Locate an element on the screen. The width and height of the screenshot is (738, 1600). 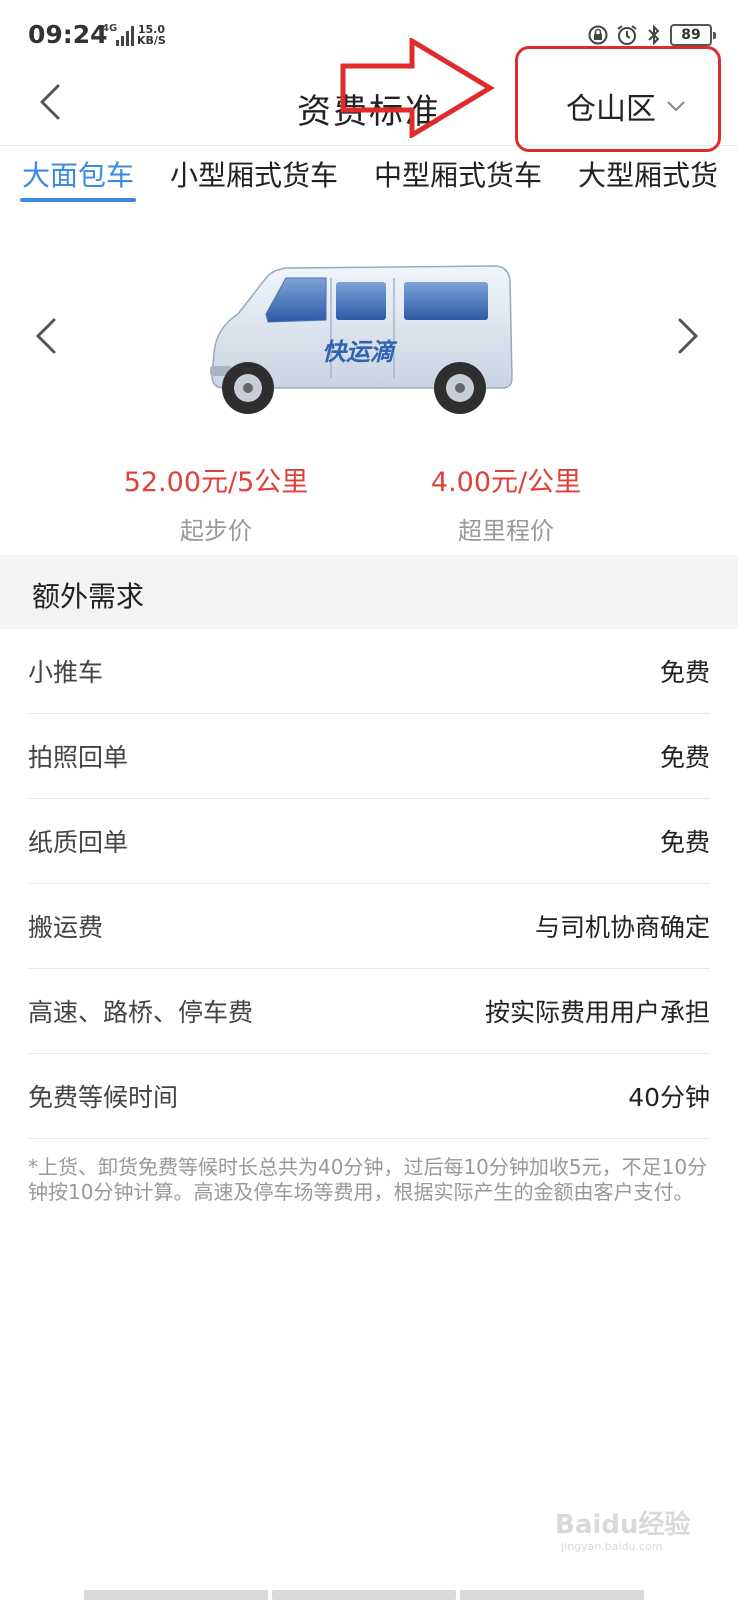
district-label: 仓山区 is located at coordinates (611, 109).